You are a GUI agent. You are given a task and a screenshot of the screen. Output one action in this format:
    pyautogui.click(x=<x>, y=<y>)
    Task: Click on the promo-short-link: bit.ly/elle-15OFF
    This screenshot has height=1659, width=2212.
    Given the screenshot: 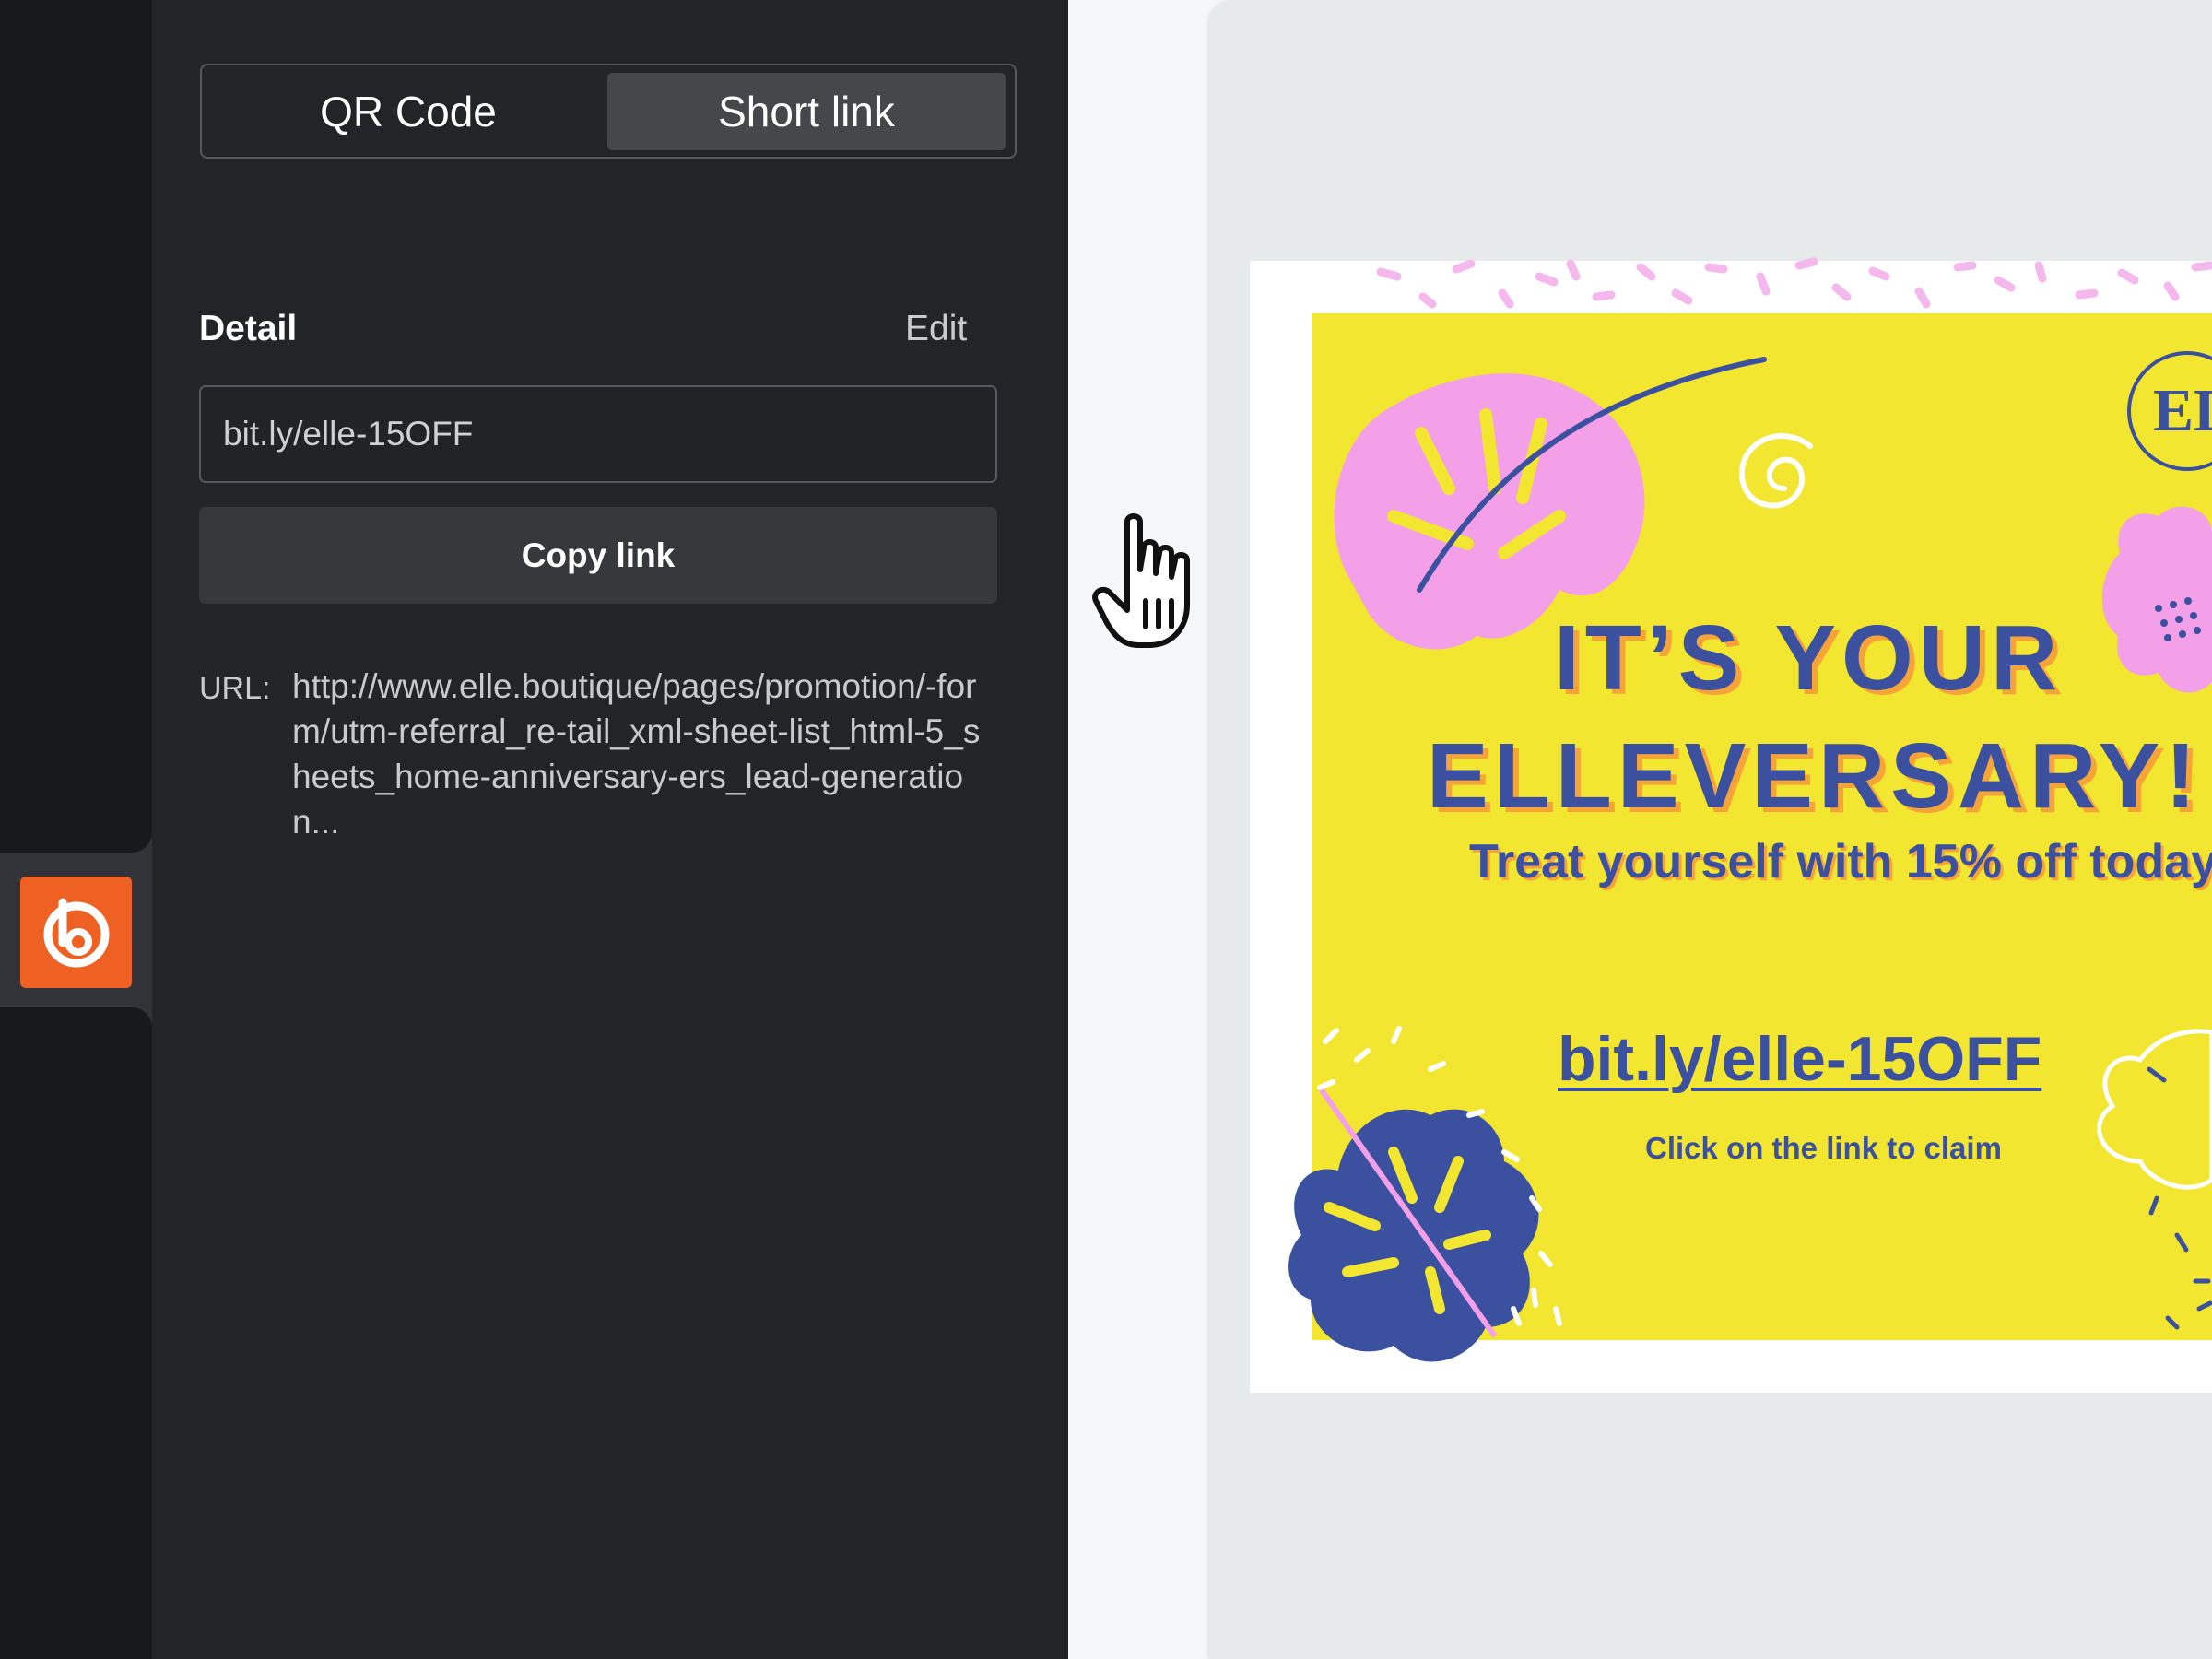 What is the action you would take?
    pyautogui.click(x=1799, y=1059)
    